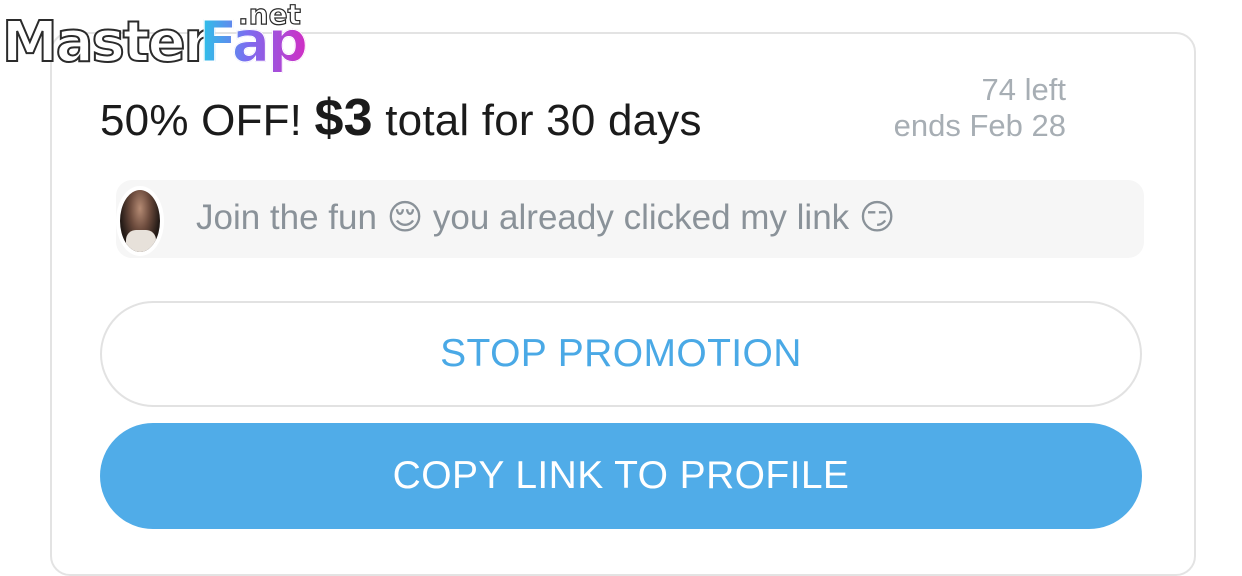 The height and width of the screenshot is (576, 1242). I want to click on watermark-logo: Master Fap .net, so click(155, 40).